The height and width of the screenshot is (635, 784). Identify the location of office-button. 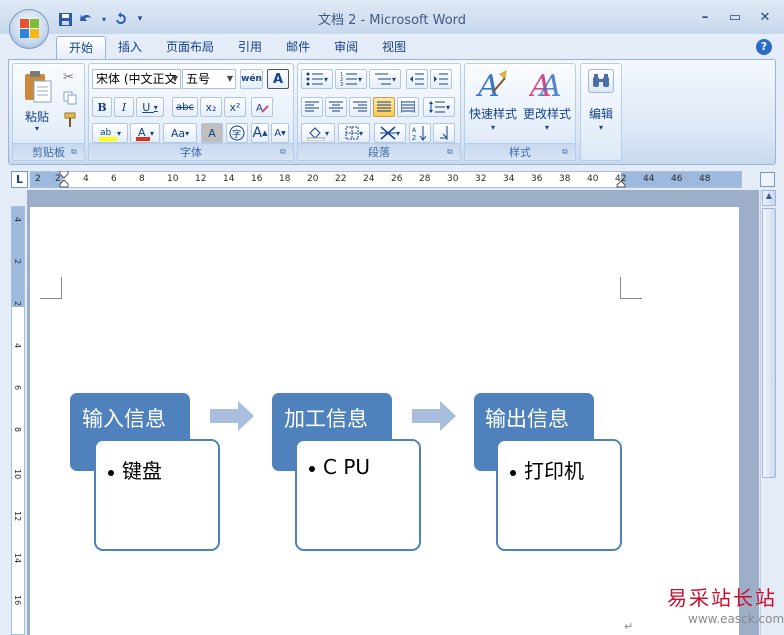
(29, 29).